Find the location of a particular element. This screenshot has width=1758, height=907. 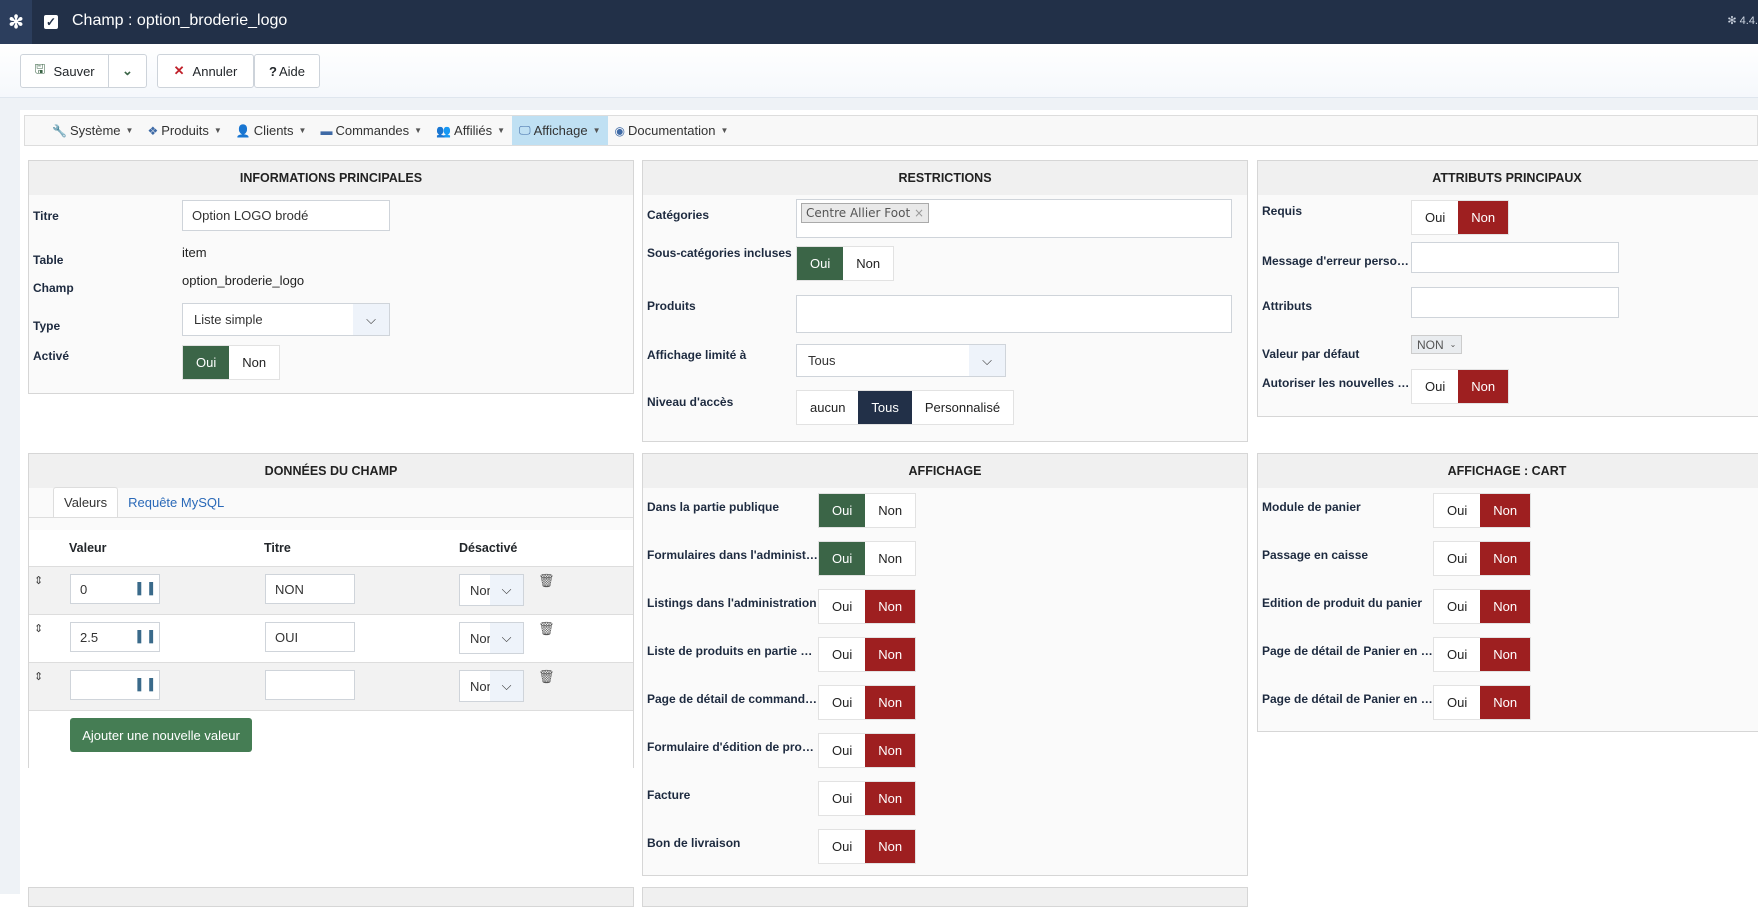

titre-input: OUI is located at coordinates (310, 637).